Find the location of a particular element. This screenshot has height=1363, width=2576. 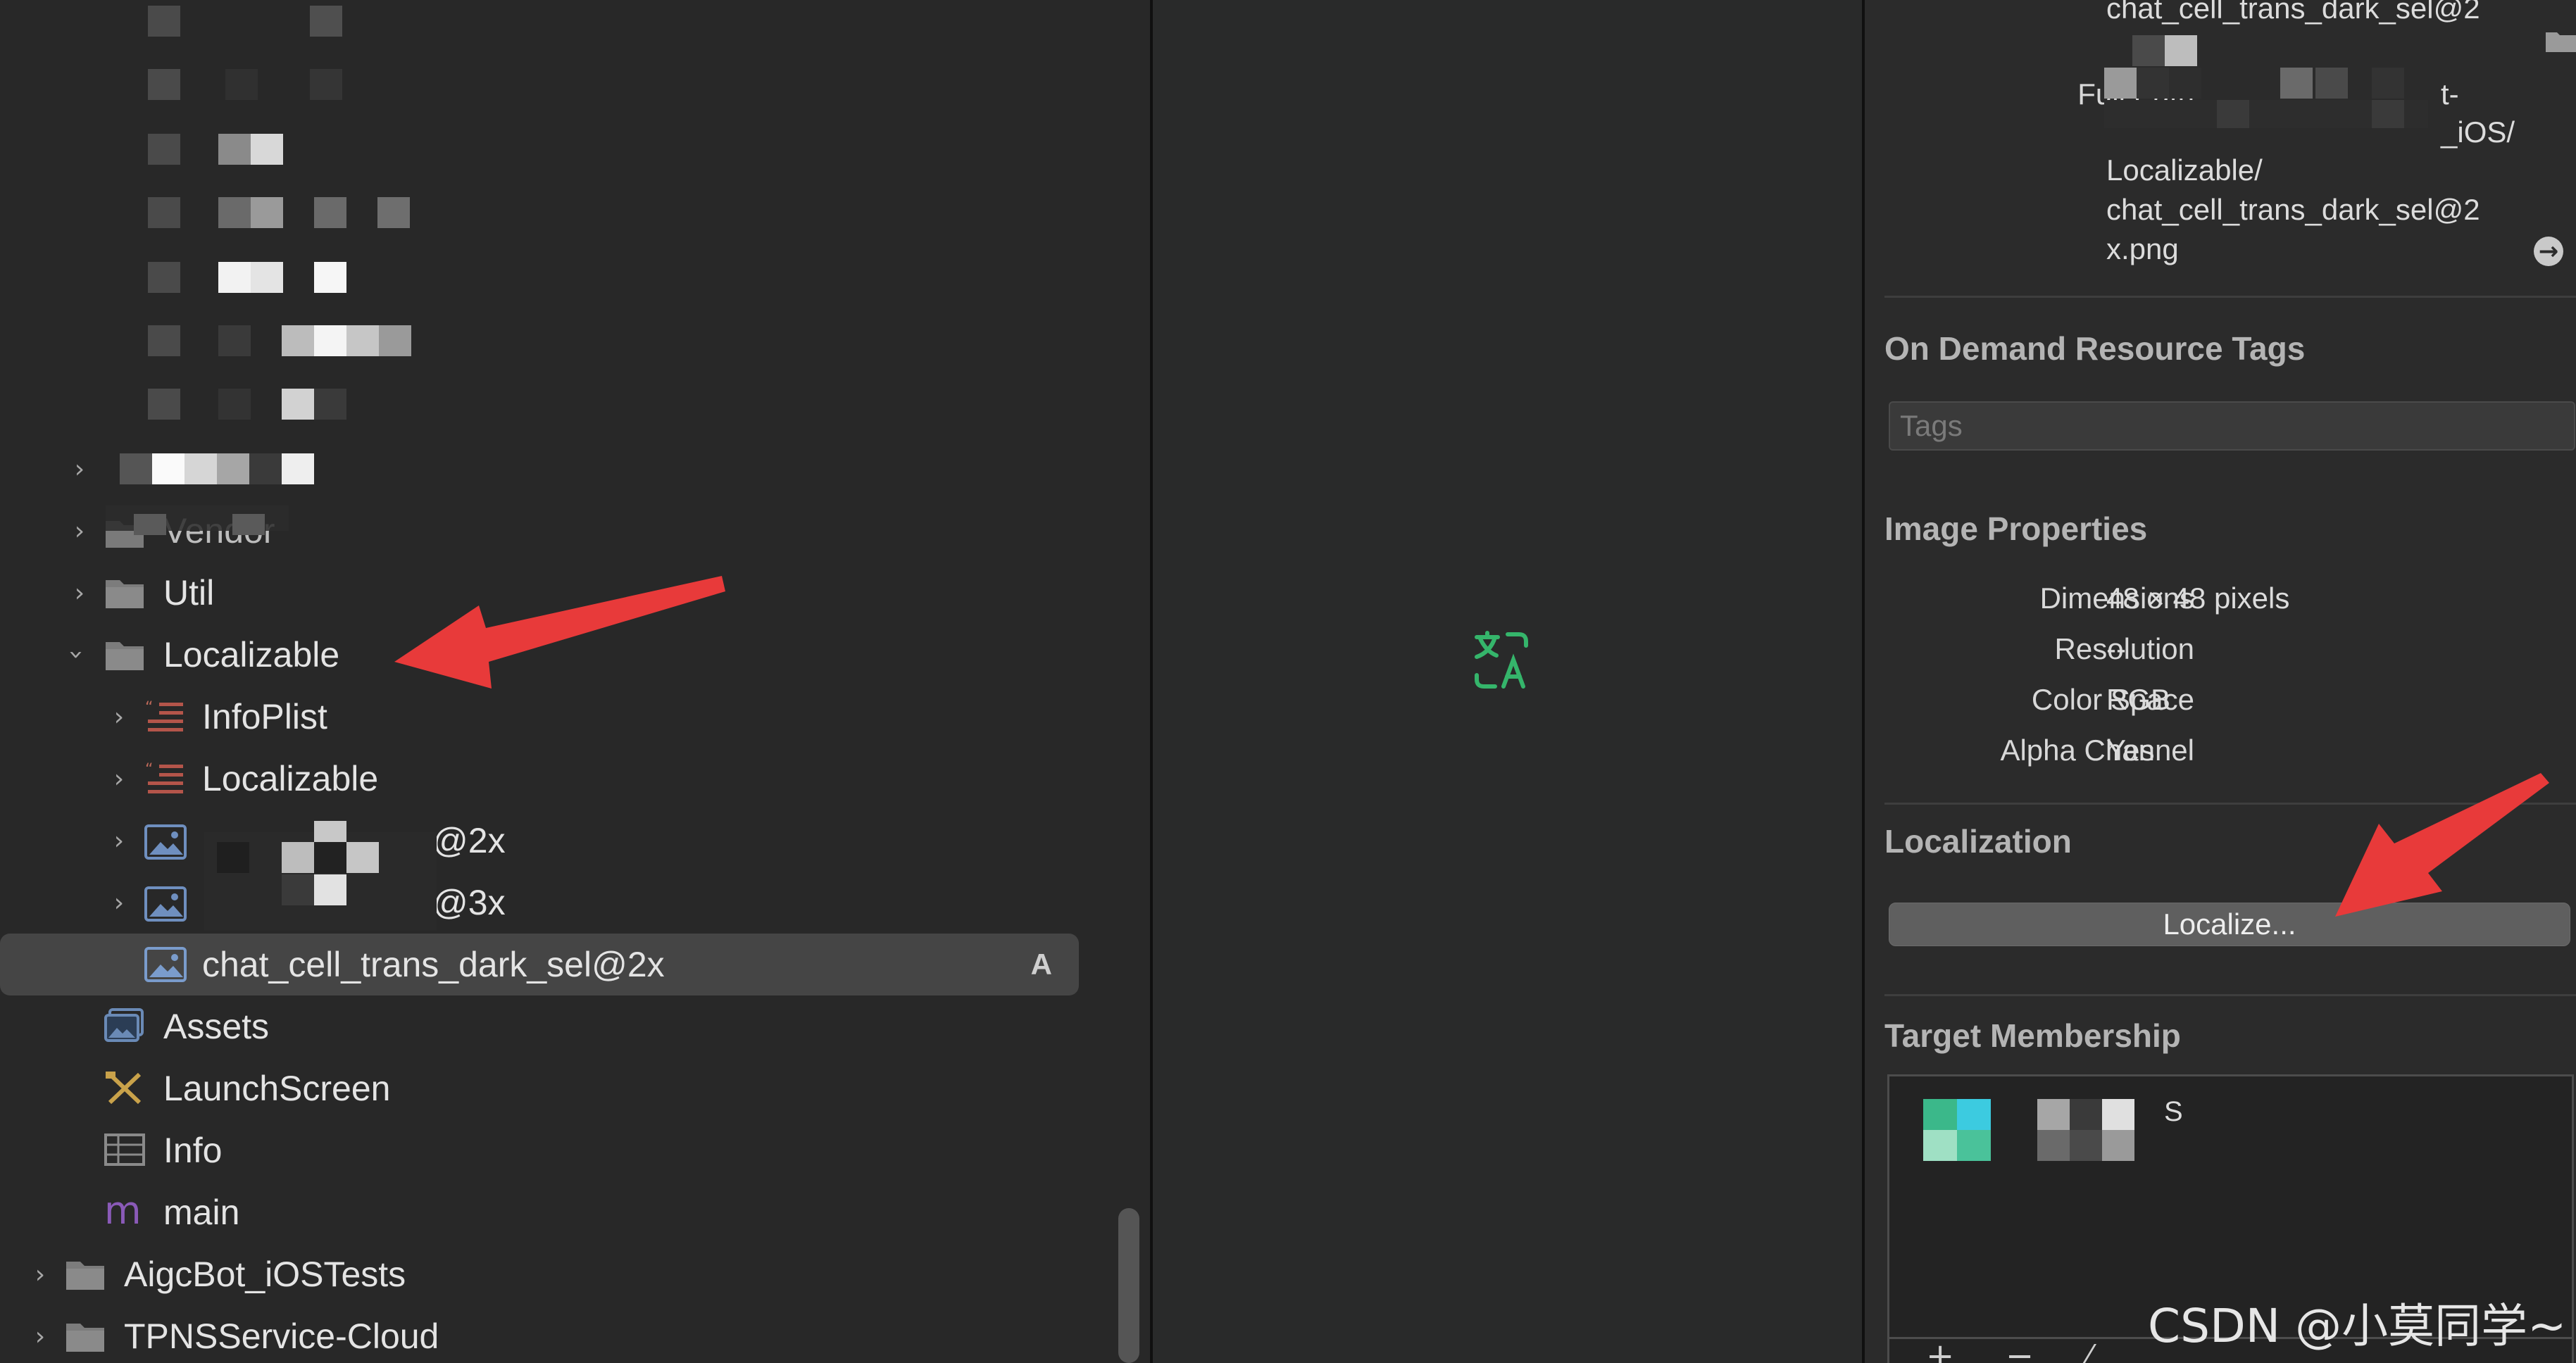

tree-row-main: m main is located at coordinates (549, 1212).